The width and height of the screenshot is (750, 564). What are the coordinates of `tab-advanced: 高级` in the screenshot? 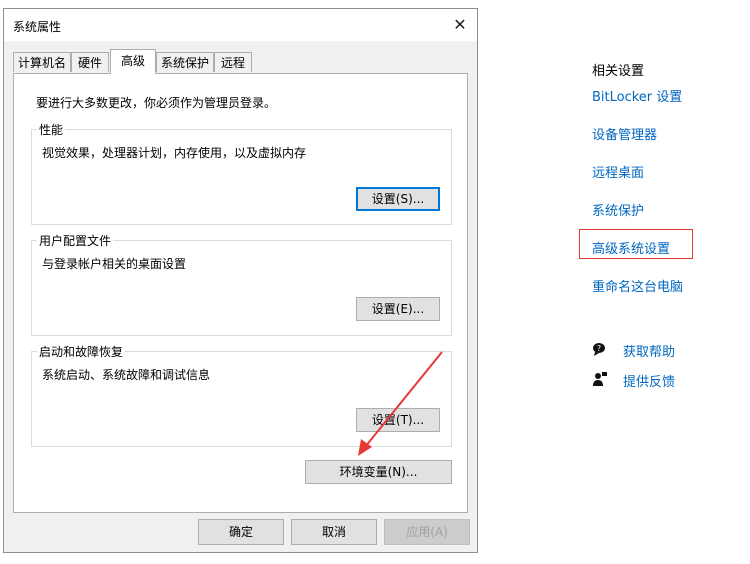 It's located at (133, 61).